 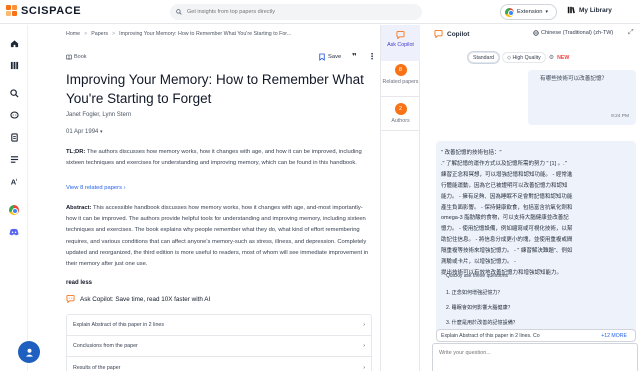 What do you see at coordinates (400, 198) in the screenshot?
I see `side-tabs: Ask Copilot 8 Related papers 2 Authors` at bounding box center [400, 198].